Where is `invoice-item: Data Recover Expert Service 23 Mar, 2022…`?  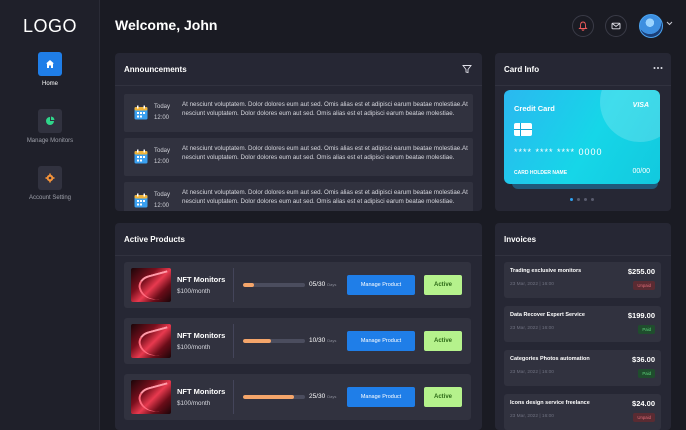
invoice-item: Data Recover Expert Service 23 Mar, 2022… is located at coordinates (582, 324).